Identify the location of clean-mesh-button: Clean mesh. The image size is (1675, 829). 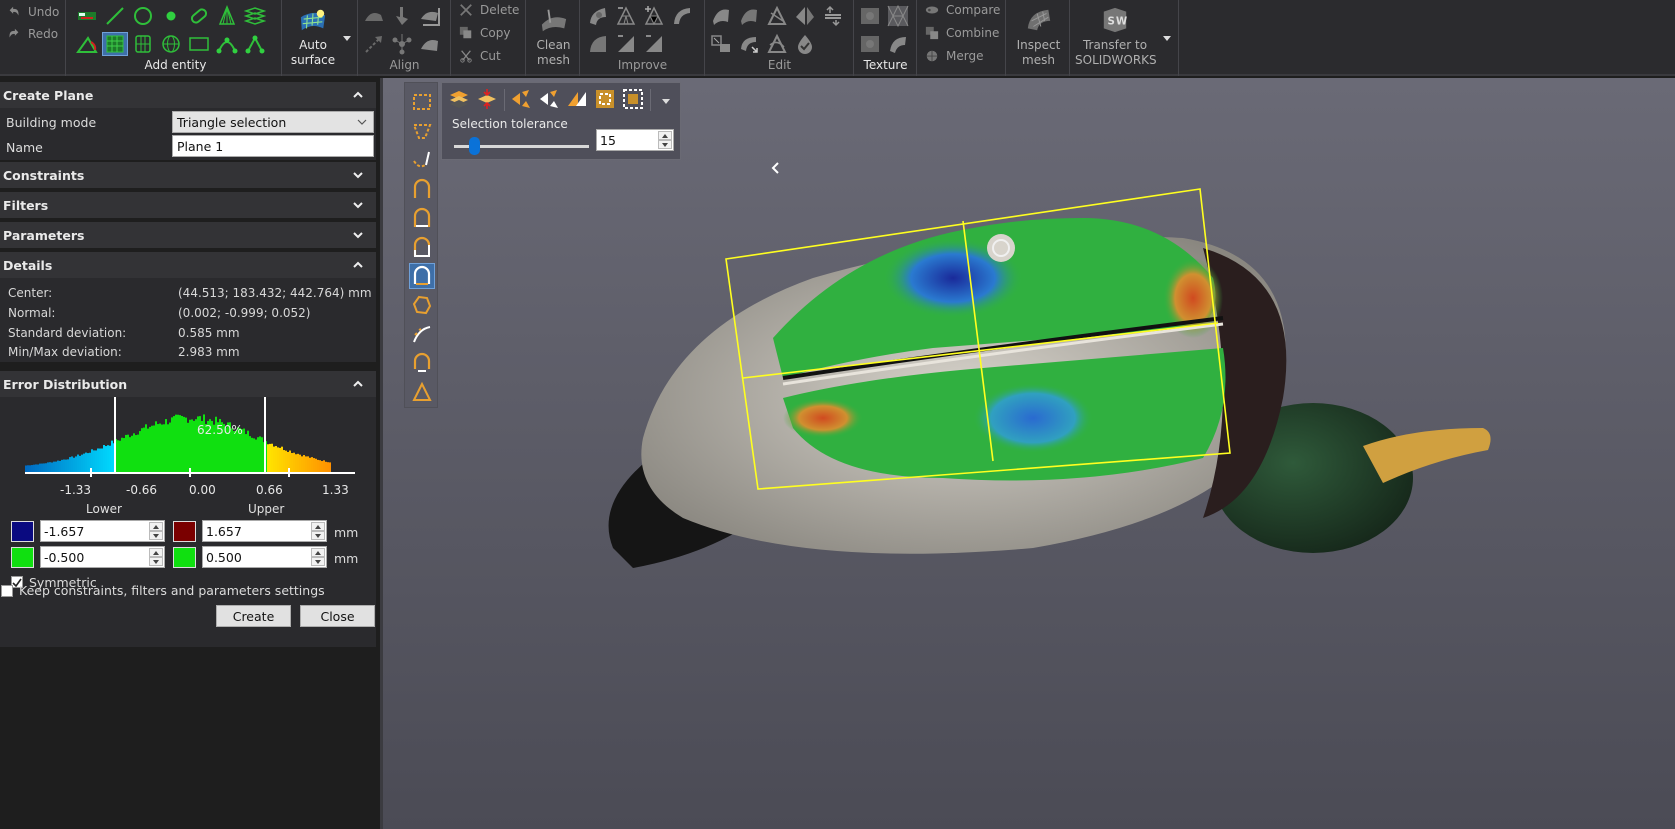
(553, 36).